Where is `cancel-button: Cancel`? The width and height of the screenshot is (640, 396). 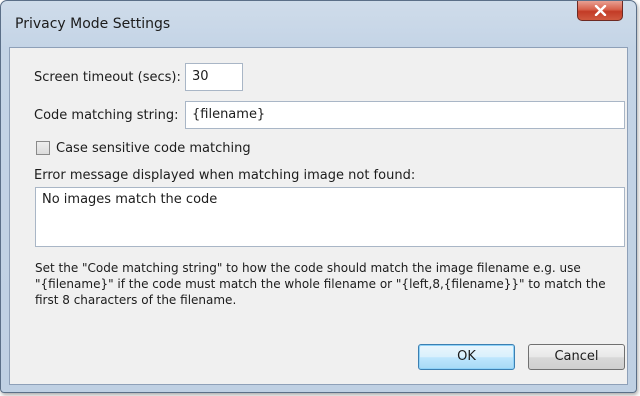
cancel-button: Cancel is located at coordinates (576, 357).